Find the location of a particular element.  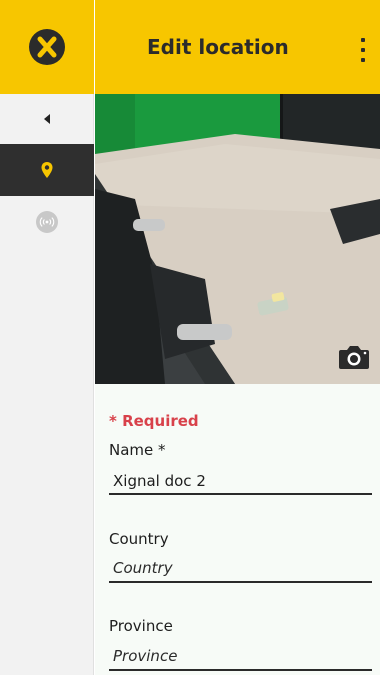

province-underline is located at coordinates (240, 670).